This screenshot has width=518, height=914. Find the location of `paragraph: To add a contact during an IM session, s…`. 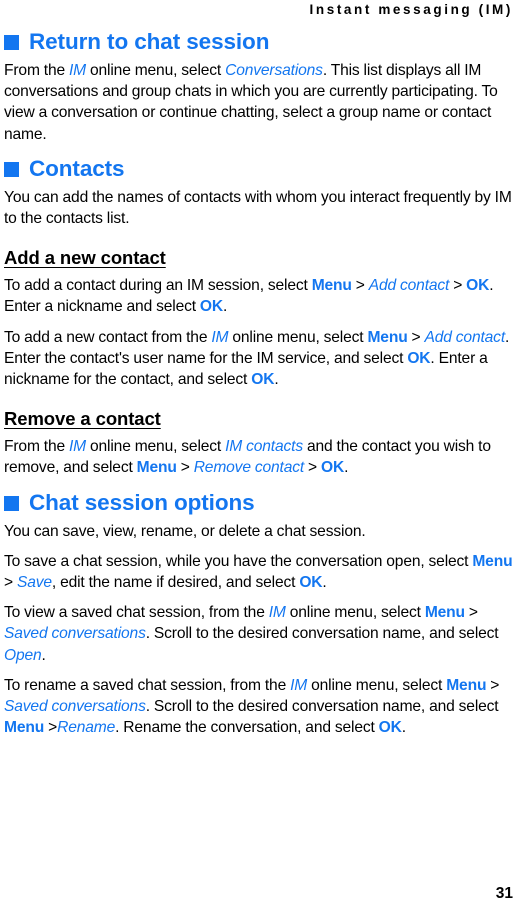

paragraph: To add a contact during an IM session, s… is located at coordinates (259, 296).